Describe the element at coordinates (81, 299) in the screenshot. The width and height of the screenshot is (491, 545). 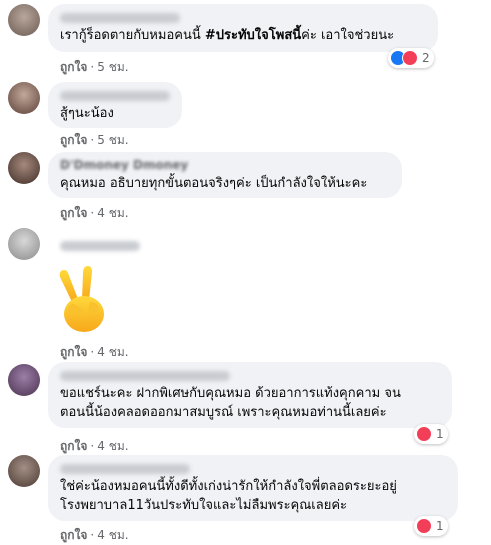
I see `victory-hand-emoji-icon` at that location.